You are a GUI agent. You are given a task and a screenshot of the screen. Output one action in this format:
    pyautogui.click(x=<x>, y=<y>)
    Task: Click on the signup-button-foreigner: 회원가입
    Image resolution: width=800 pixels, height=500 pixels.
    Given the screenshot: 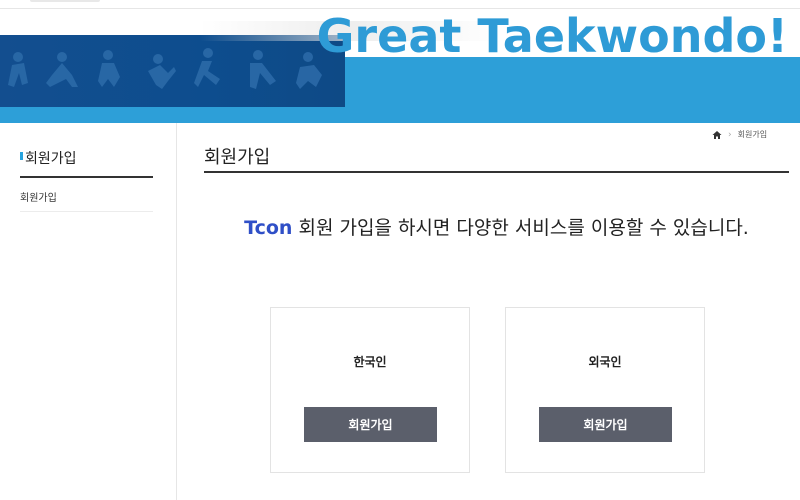 What is the action you would take?
    pyautogui.click(x=605, y=424)
    